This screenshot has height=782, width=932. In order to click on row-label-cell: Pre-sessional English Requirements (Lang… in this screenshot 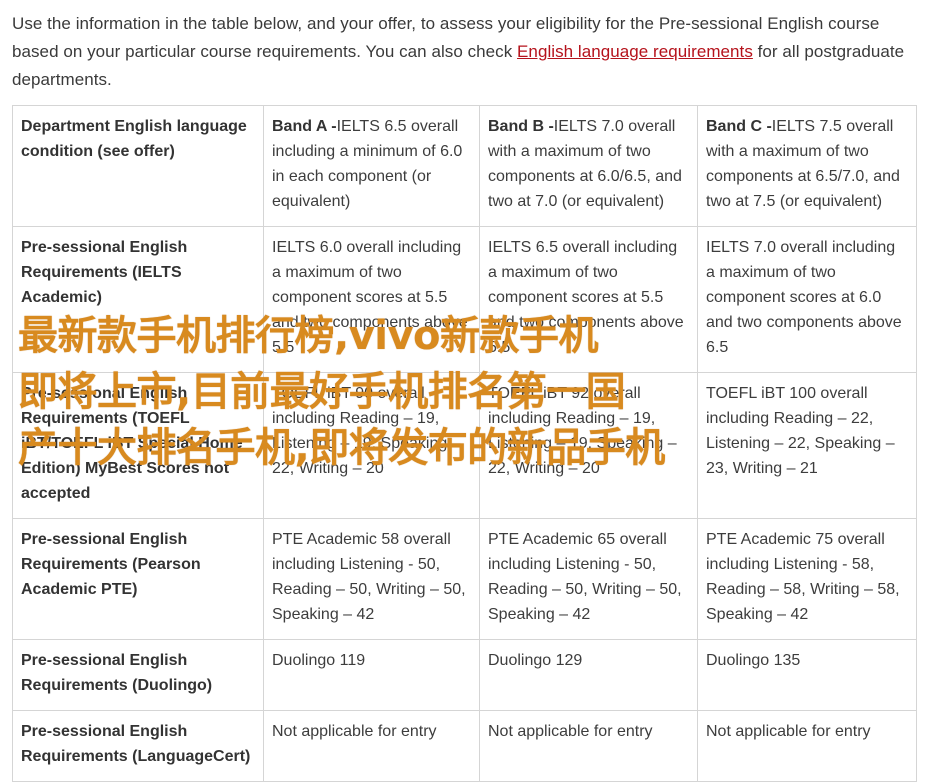, I will do `click(138, 746)`.